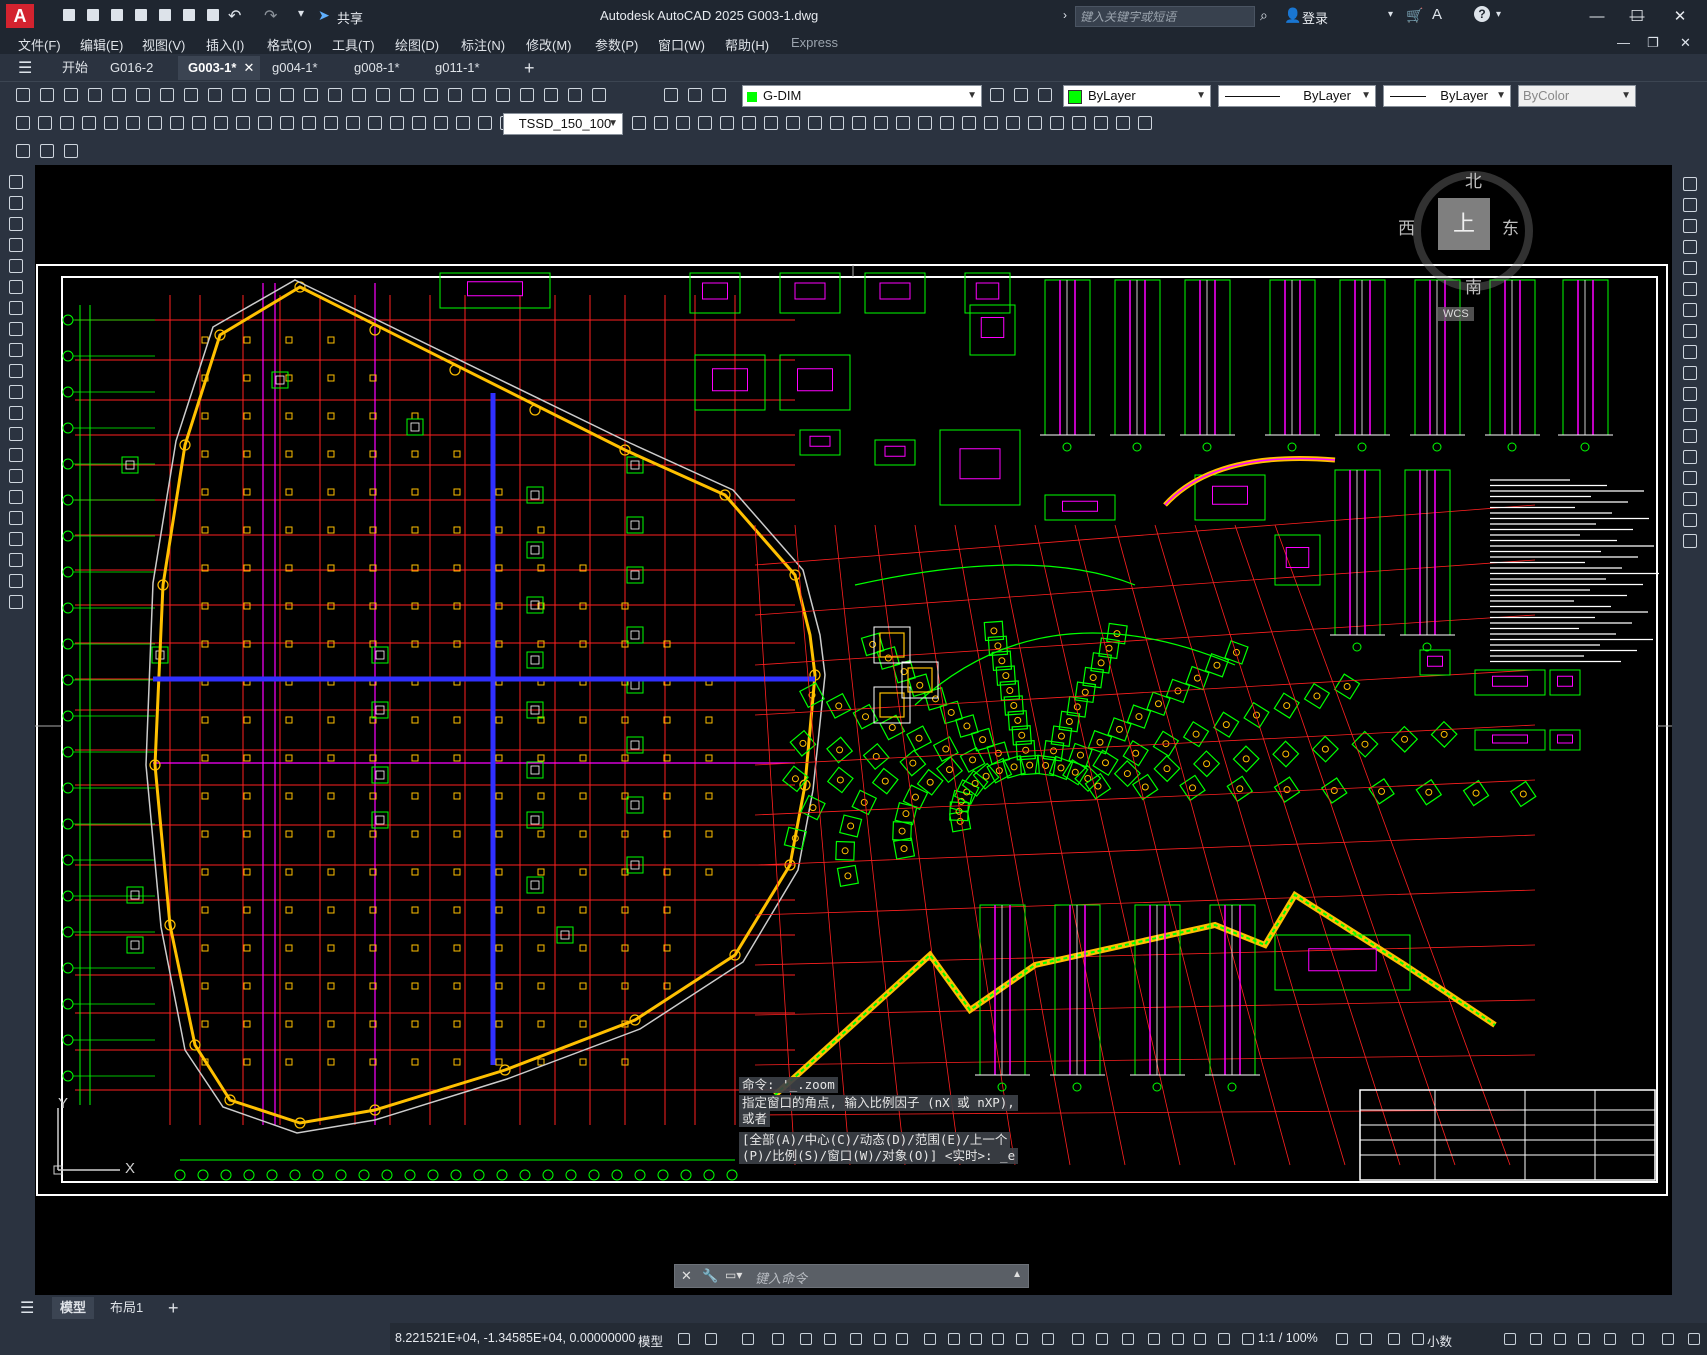 The height and width of the screenshot is (1355, 1707). I want to click on hamburger-menu-icon: ☰, so click(25, 68).